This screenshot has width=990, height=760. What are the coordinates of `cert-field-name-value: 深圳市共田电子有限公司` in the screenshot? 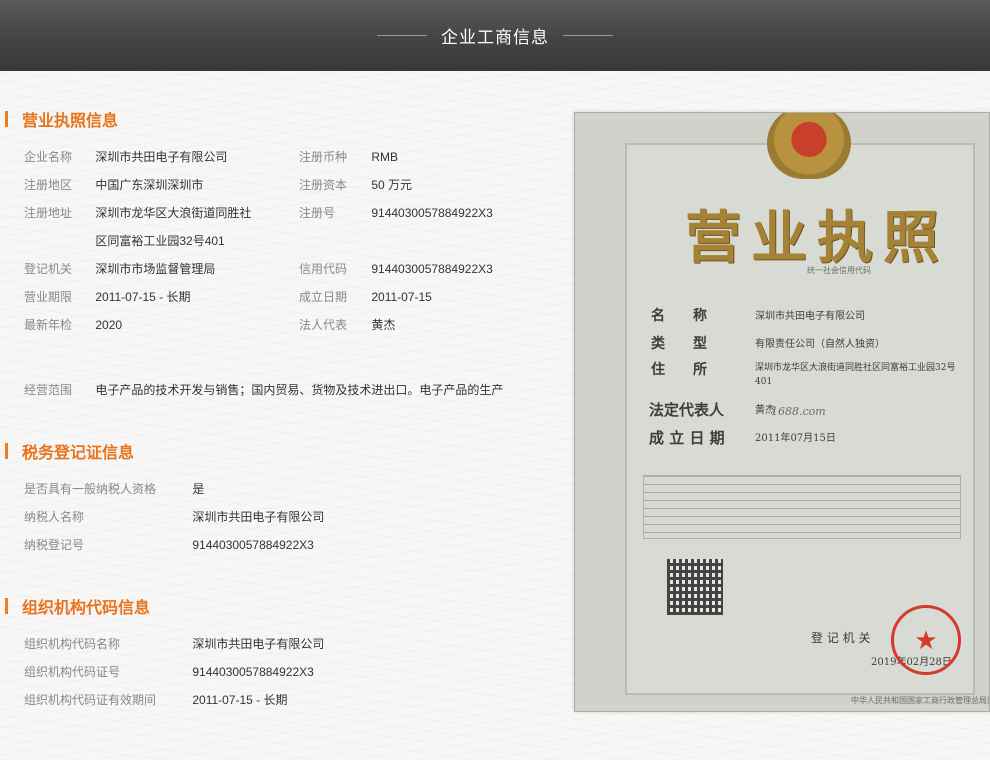 It's located at (810, 316).